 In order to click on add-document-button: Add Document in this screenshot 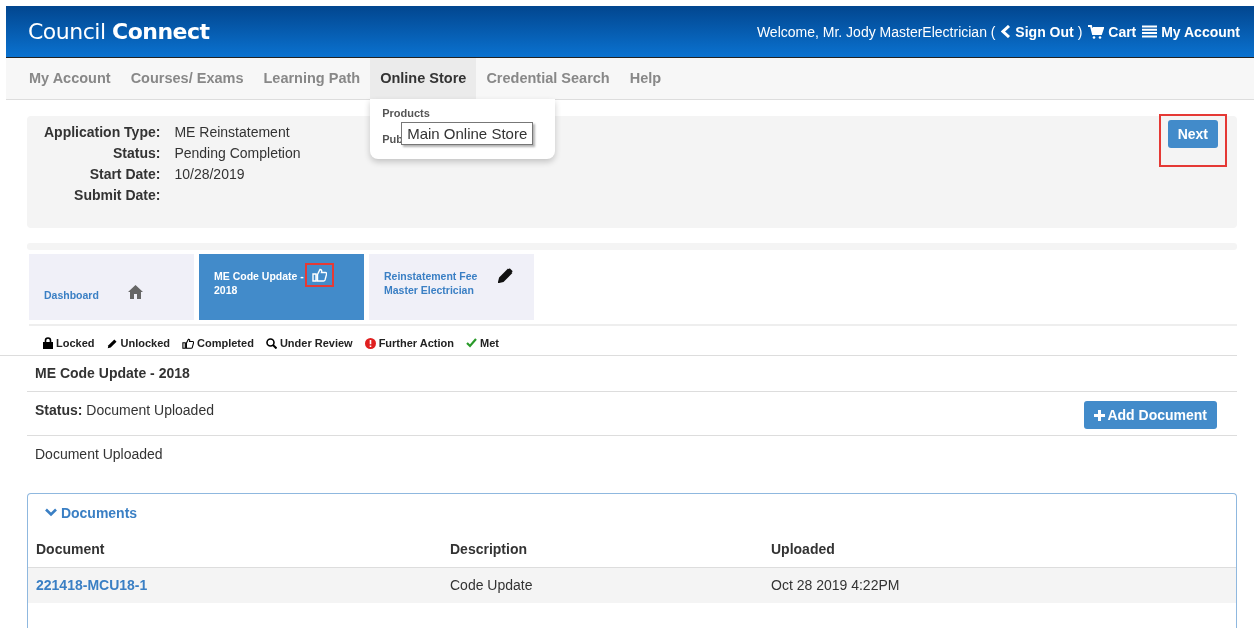, I will do `click(1150, 415)`.